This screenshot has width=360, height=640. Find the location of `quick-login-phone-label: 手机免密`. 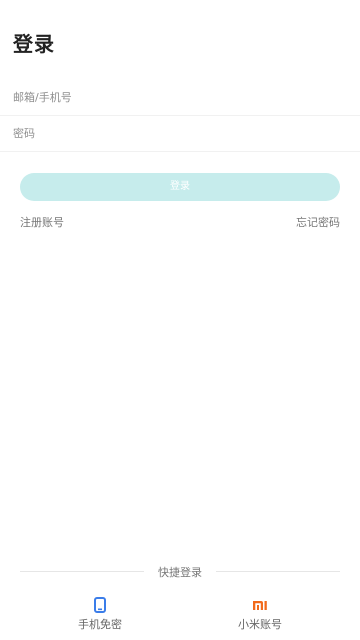

quick-login-phone-label: 手机免密 is located at coordinates (100, 624).